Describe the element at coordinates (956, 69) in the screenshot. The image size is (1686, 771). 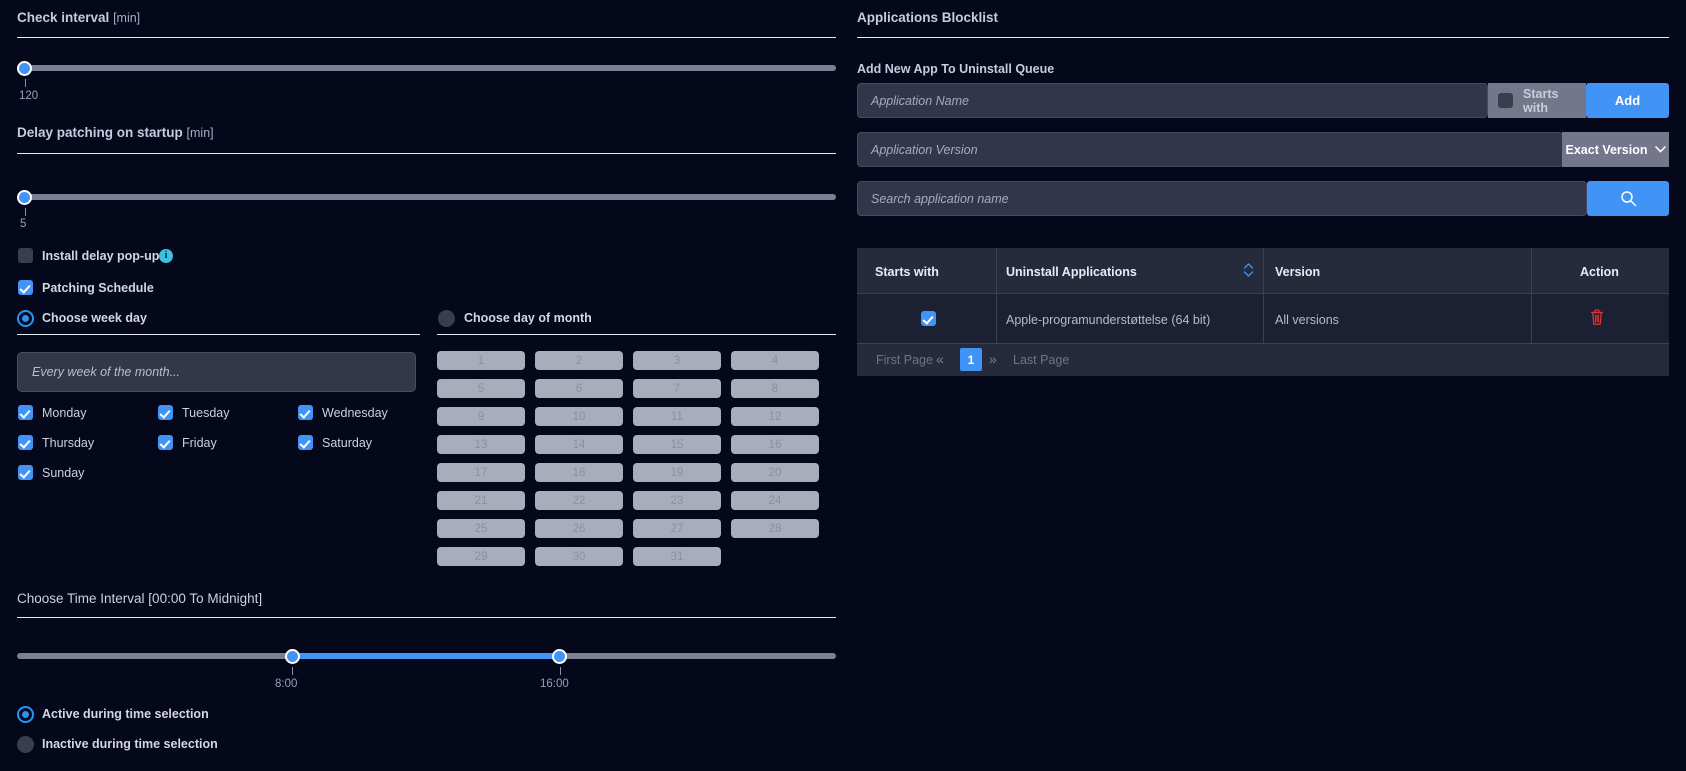
I see `add-app-label: Add New App To Uninstall Queue` at that location.